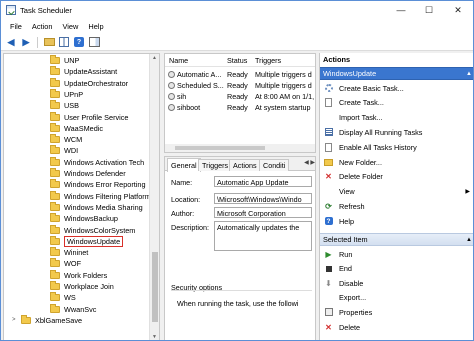  What do you see at coordinates (98, 184) in the screenshot?
I see `tree-item: Windows Error Reporting` at bounding box center [98, 184].